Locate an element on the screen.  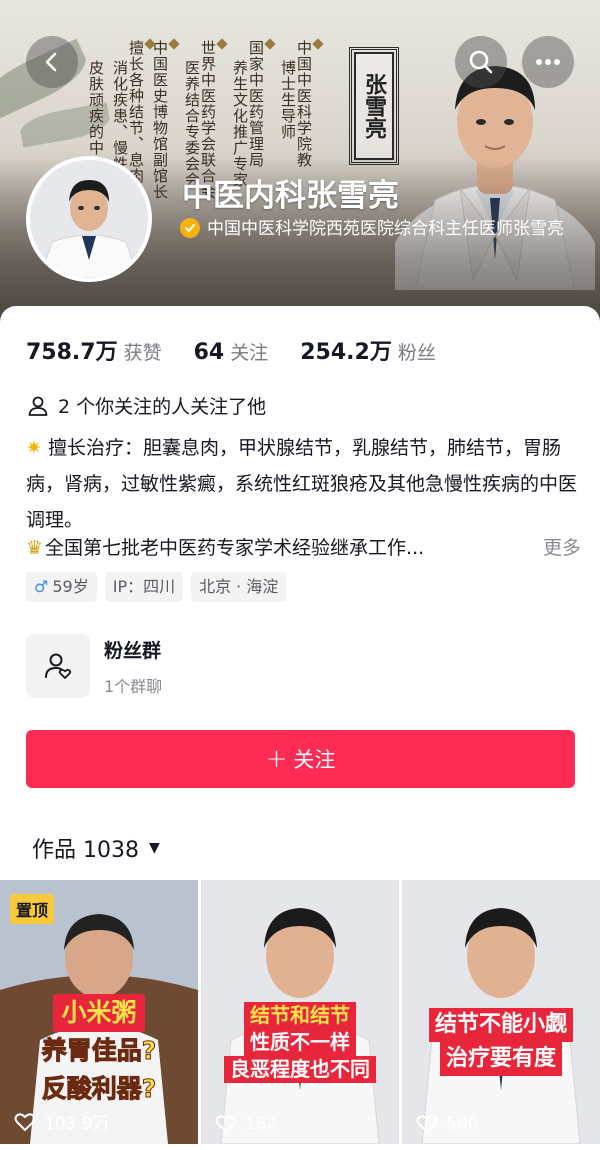
avatar is located at coordinates (89, 219).